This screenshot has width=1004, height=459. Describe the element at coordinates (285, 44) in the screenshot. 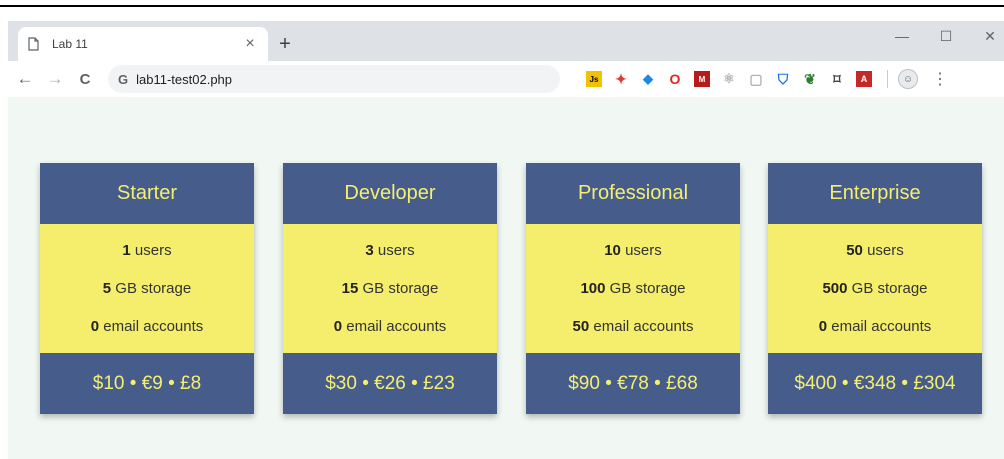

I see `new-tab-button: +` at that location.